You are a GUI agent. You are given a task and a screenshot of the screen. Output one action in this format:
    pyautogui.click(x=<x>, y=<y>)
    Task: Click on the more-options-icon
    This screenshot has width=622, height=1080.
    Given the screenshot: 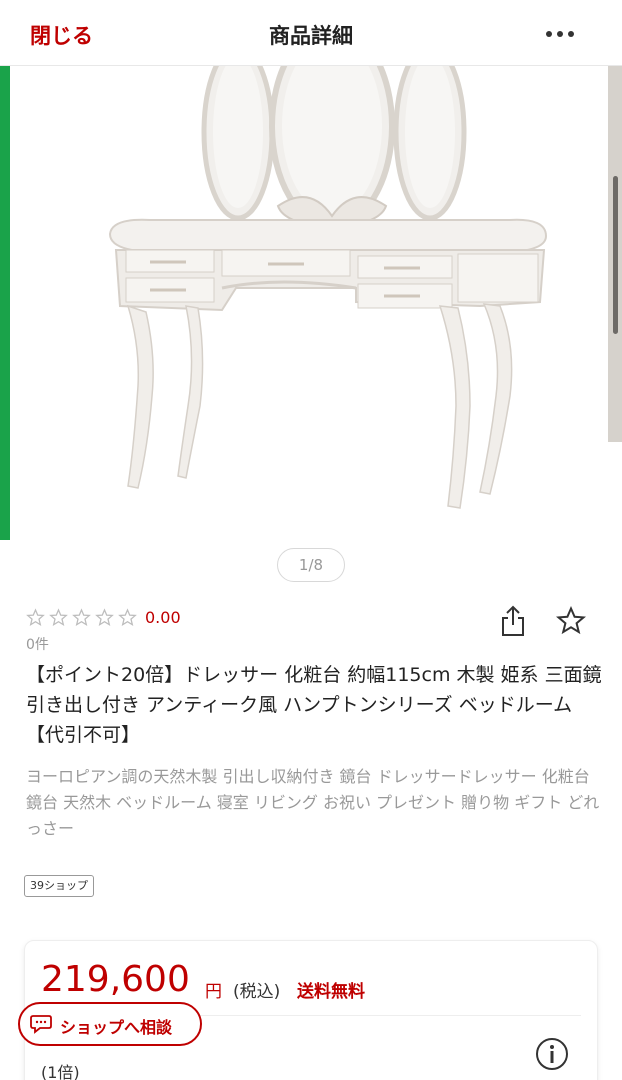 What is the action you would take?
    pyautogui.click(x=560, y=33)
    